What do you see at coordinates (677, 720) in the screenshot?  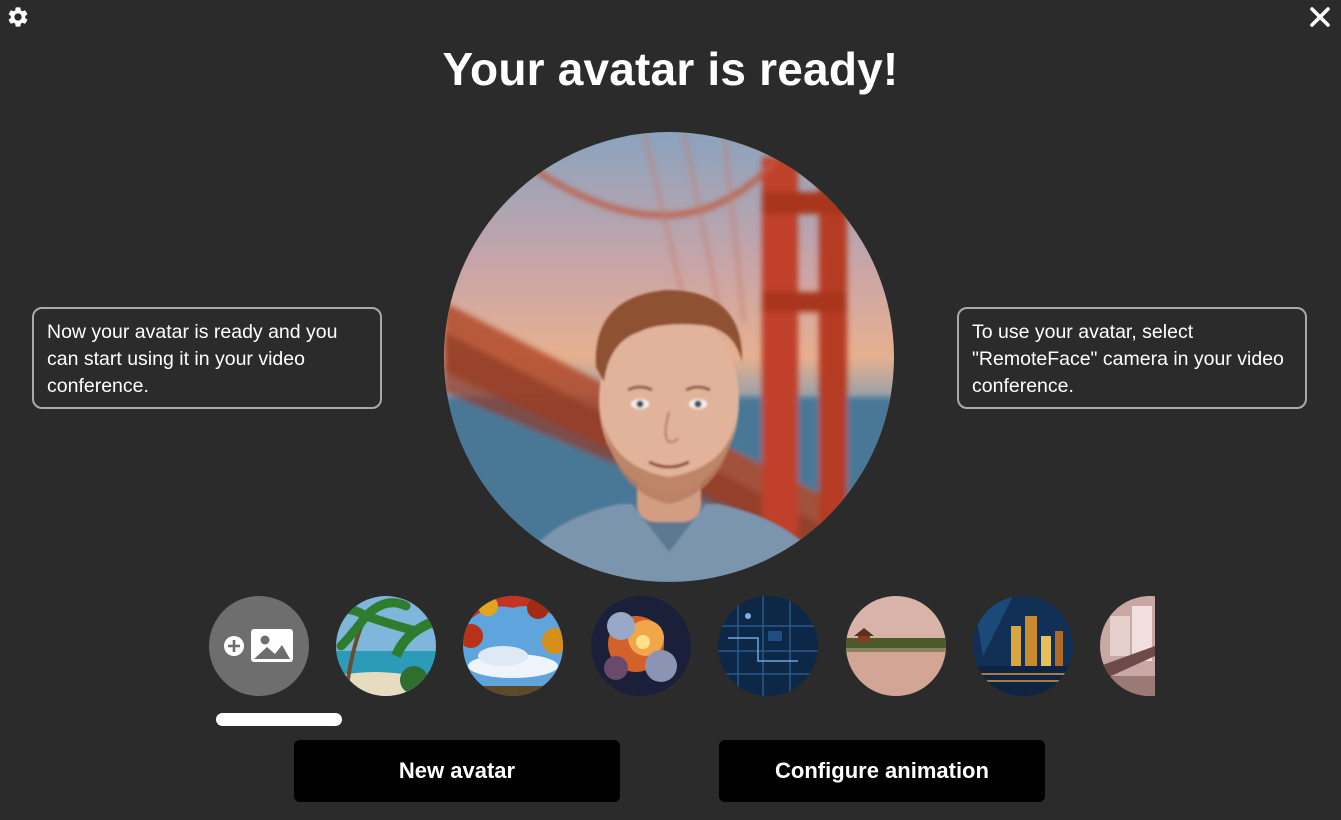 I see `background-scrollbar` at bounding box center [677, 720].